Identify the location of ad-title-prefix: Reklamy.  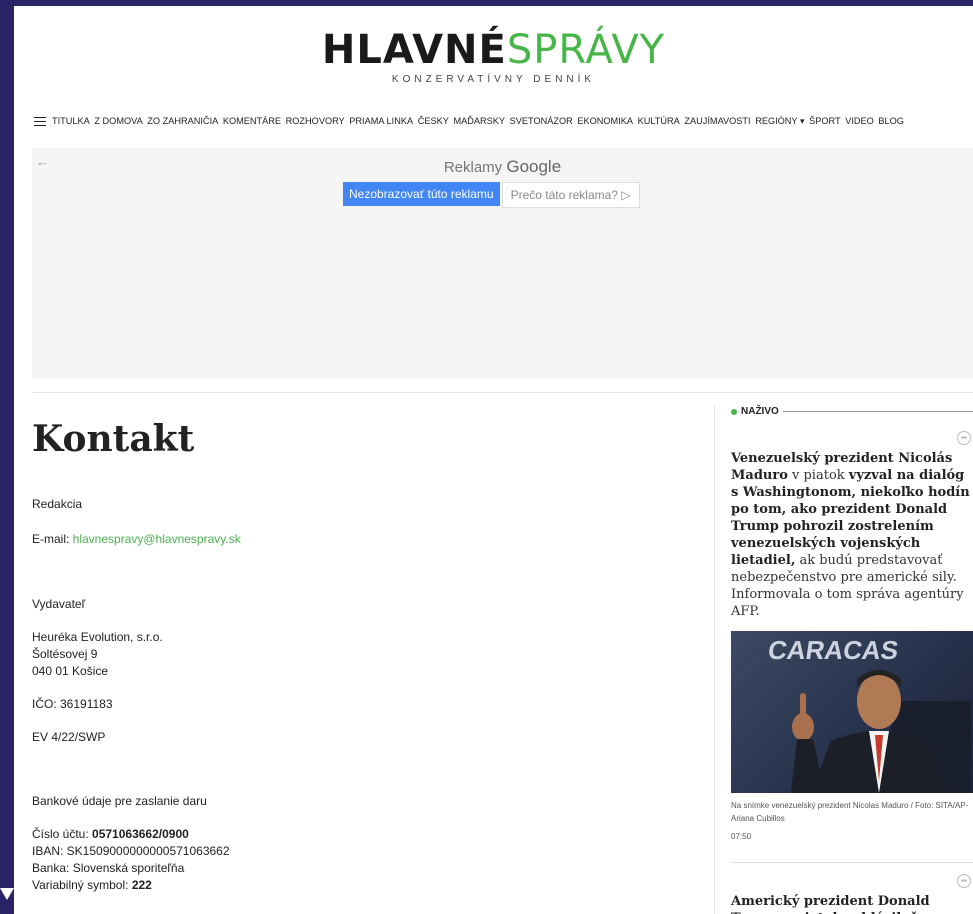
(473, 167).